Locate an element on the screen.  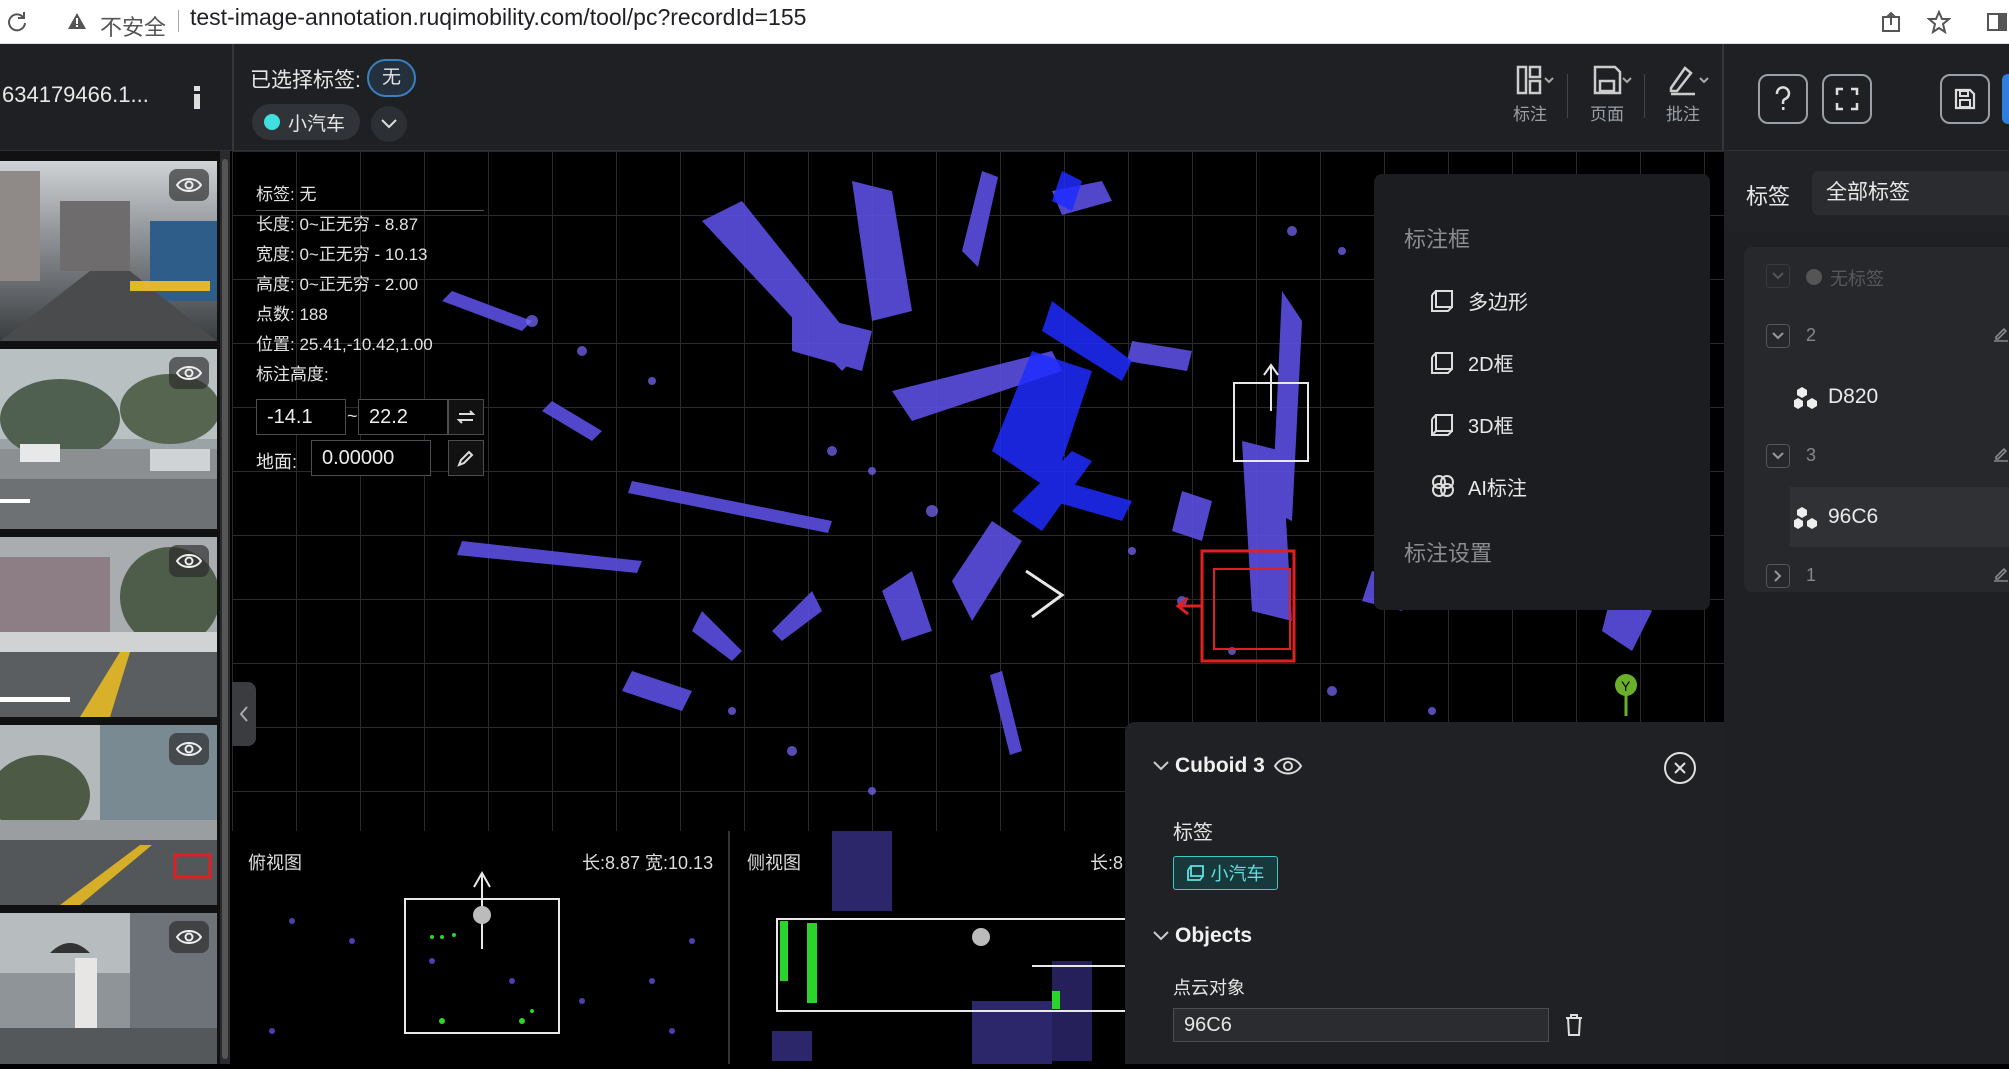
point-cloud-object-label: 点云对象 is located at coordinates (1209, 988).